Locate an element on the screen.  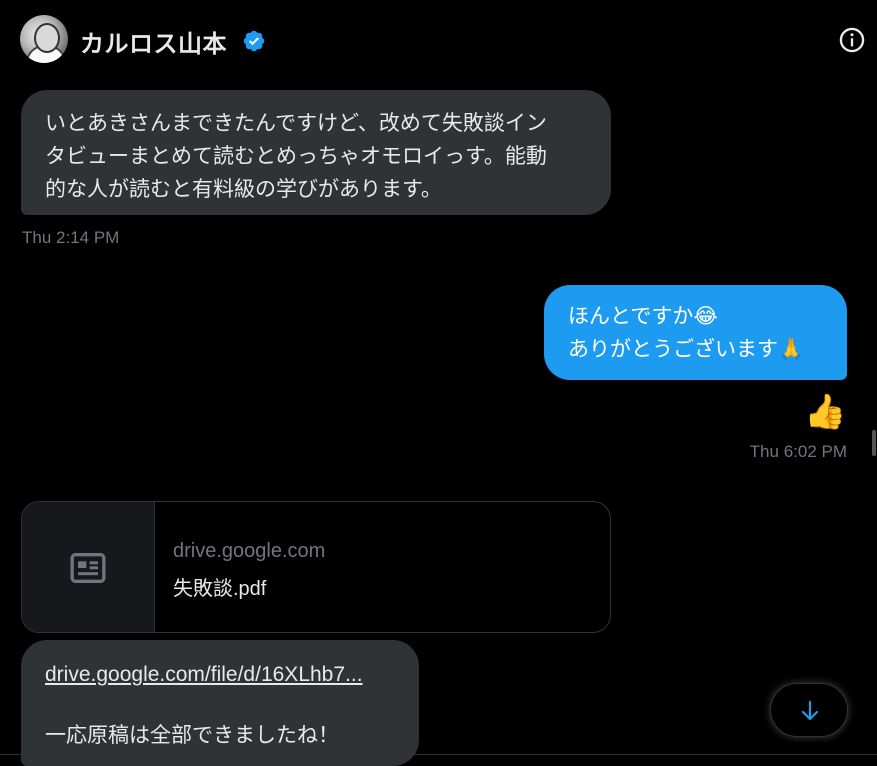
message-line: いとあきさんまできたんですけど、改めて失敗談イン is located at coordinates (296, 123).